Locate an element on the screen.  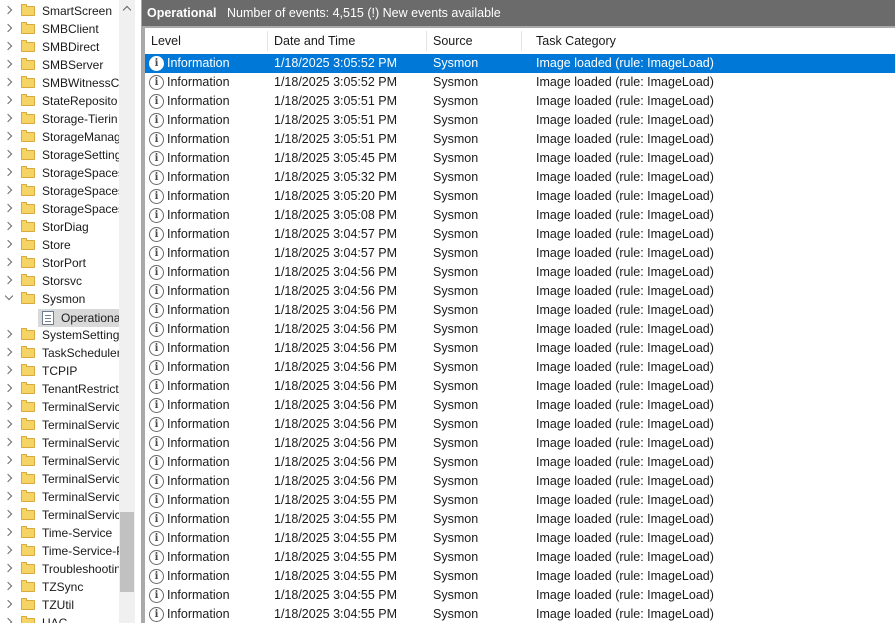
tree-item: StorDiag is located at coordinates (59, 227).